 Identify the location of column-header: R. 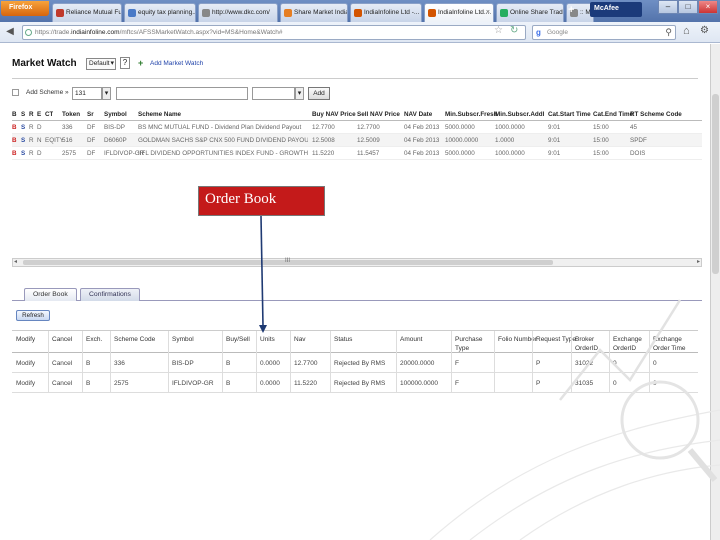
(31, 114).